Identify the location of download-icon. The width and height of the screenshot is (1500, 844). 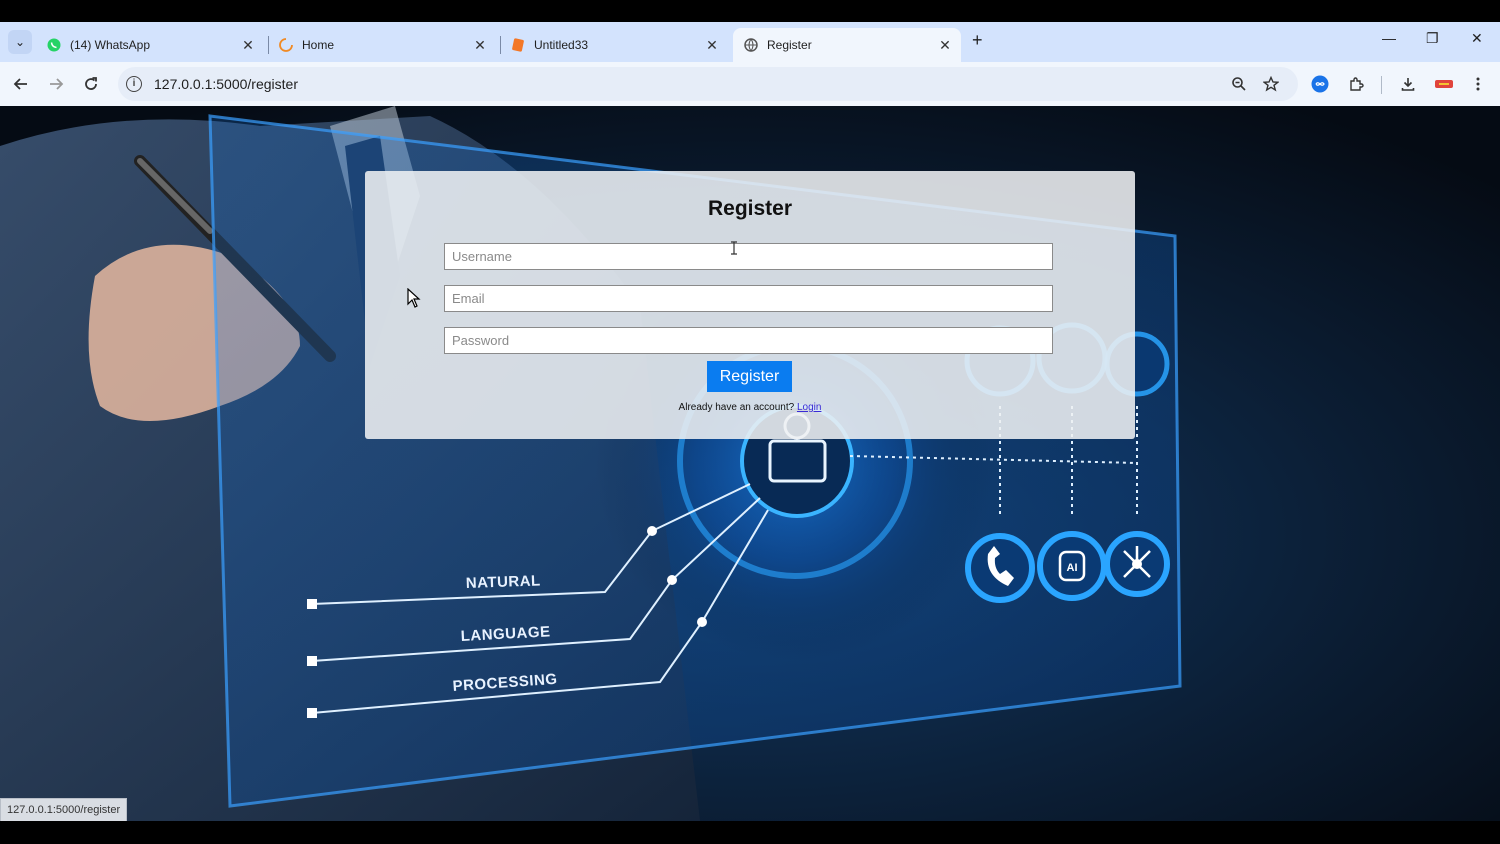
(1408, 84).